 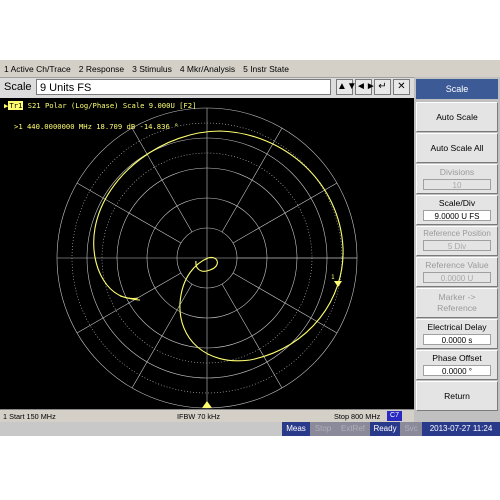 I want to click on auto-scale-label: Auto Scale, so click(x=457, y=117).